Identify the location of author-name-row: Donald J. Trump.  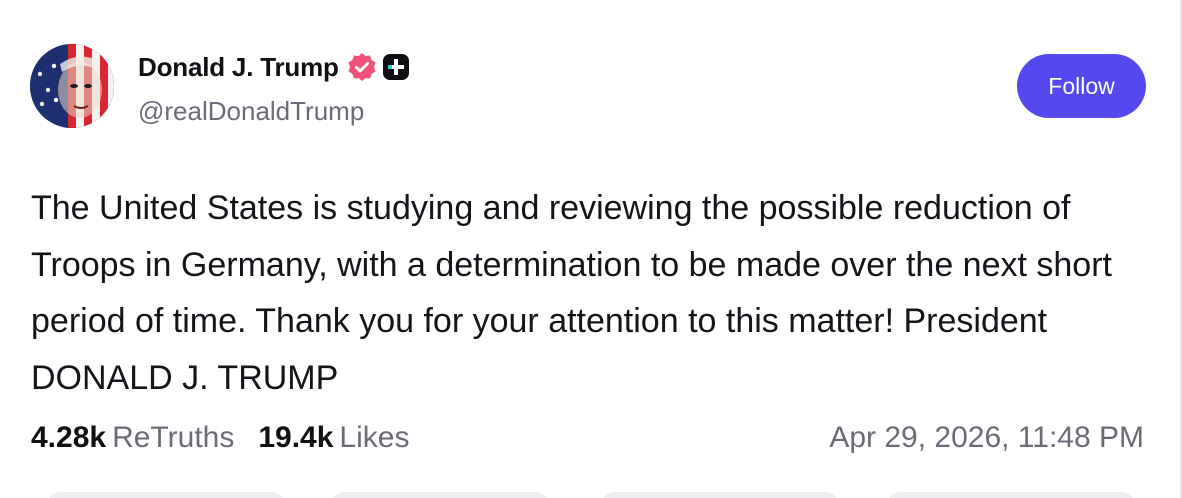
(274, 67).